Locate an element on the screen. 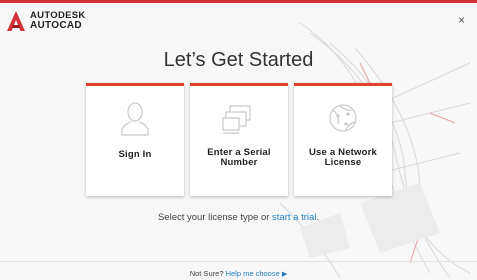 The image size is (477, 280). serial-number-label: Enter a Serial Number is located at coordinates (239, 157).